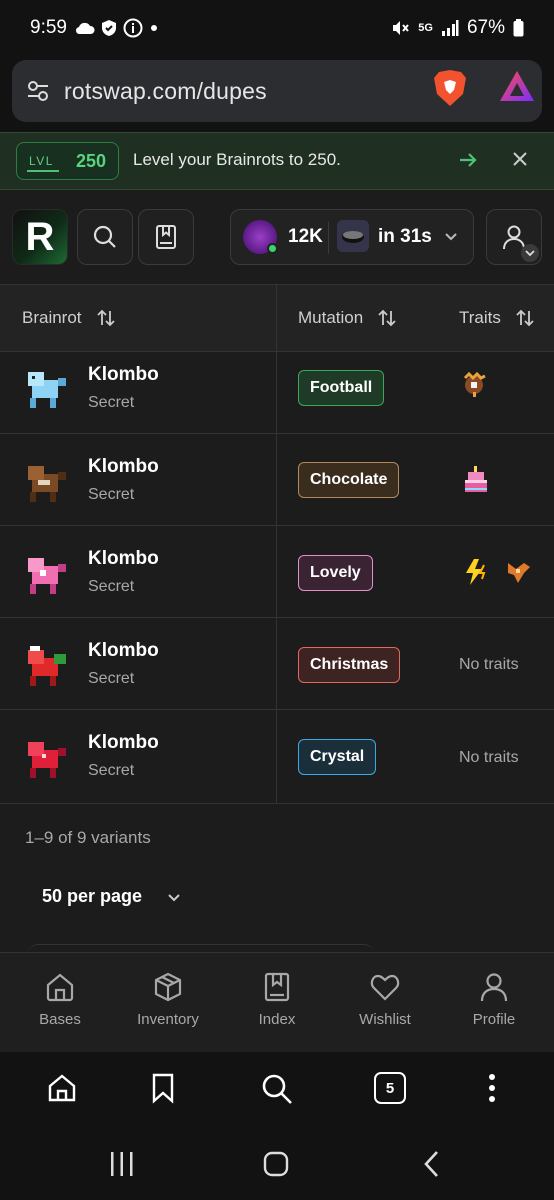  I want to click on nav-label-inventory: Inventory, so click(168, 1019).